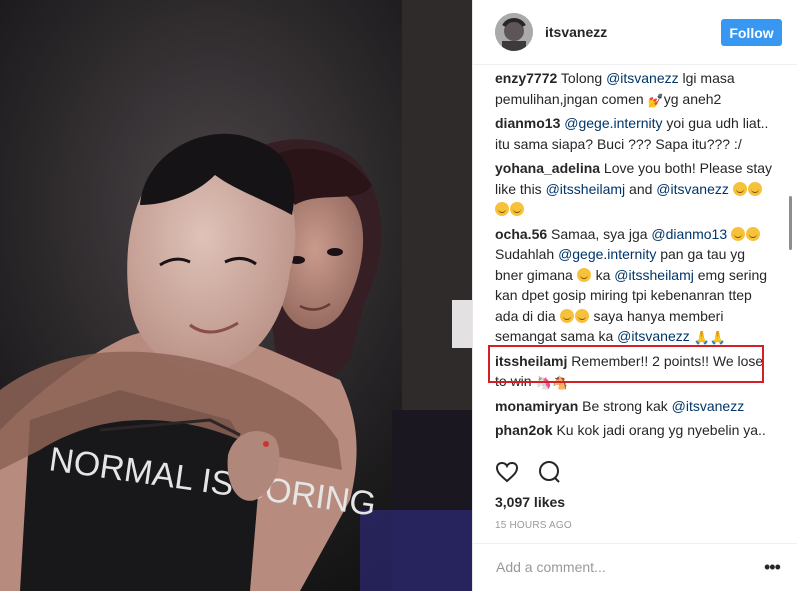  I want to click on add-comment-input, so click(621, 567).